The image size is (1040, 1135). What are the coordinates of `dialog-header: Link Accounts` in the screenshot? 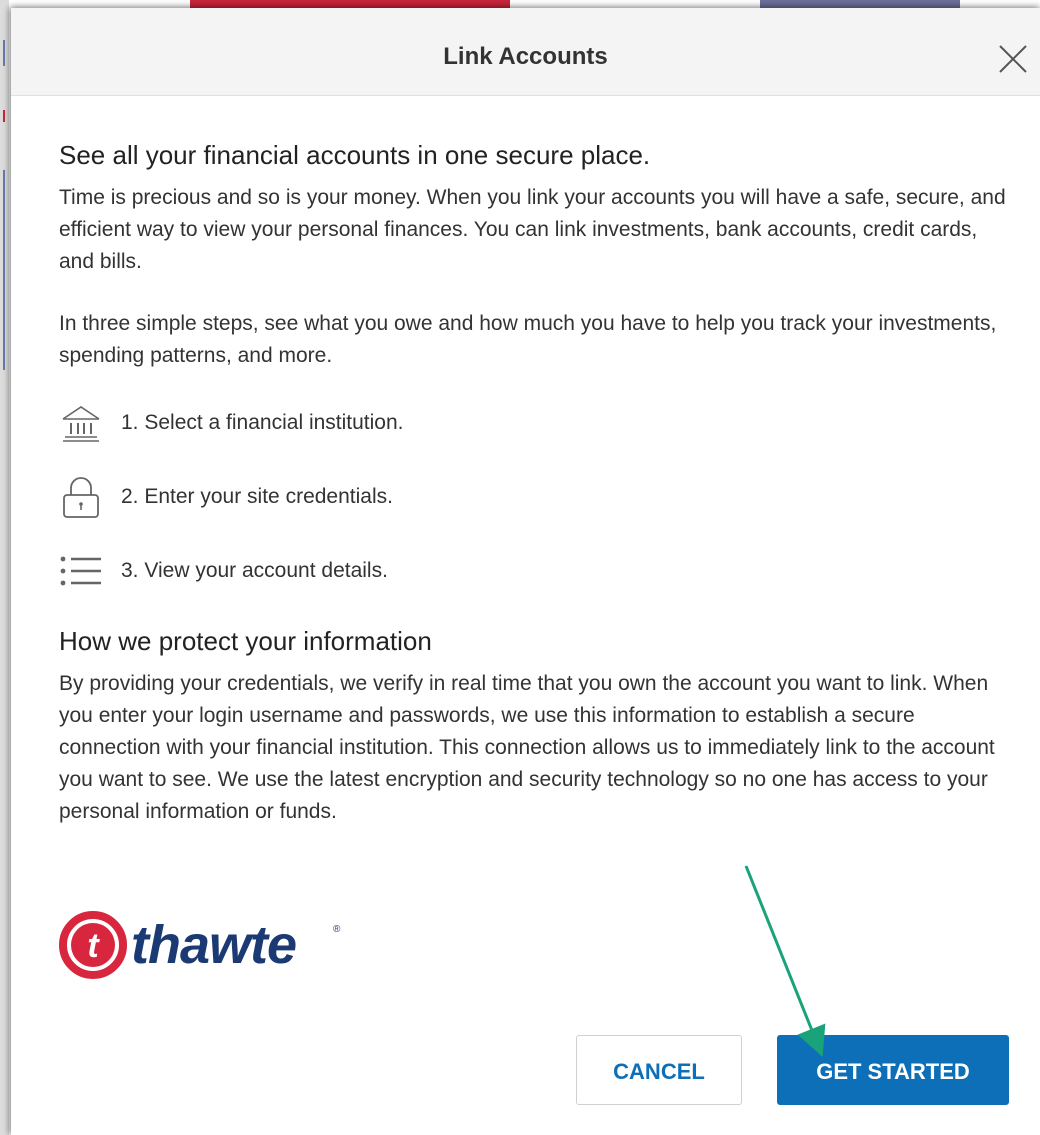 It's located at (525, 52).